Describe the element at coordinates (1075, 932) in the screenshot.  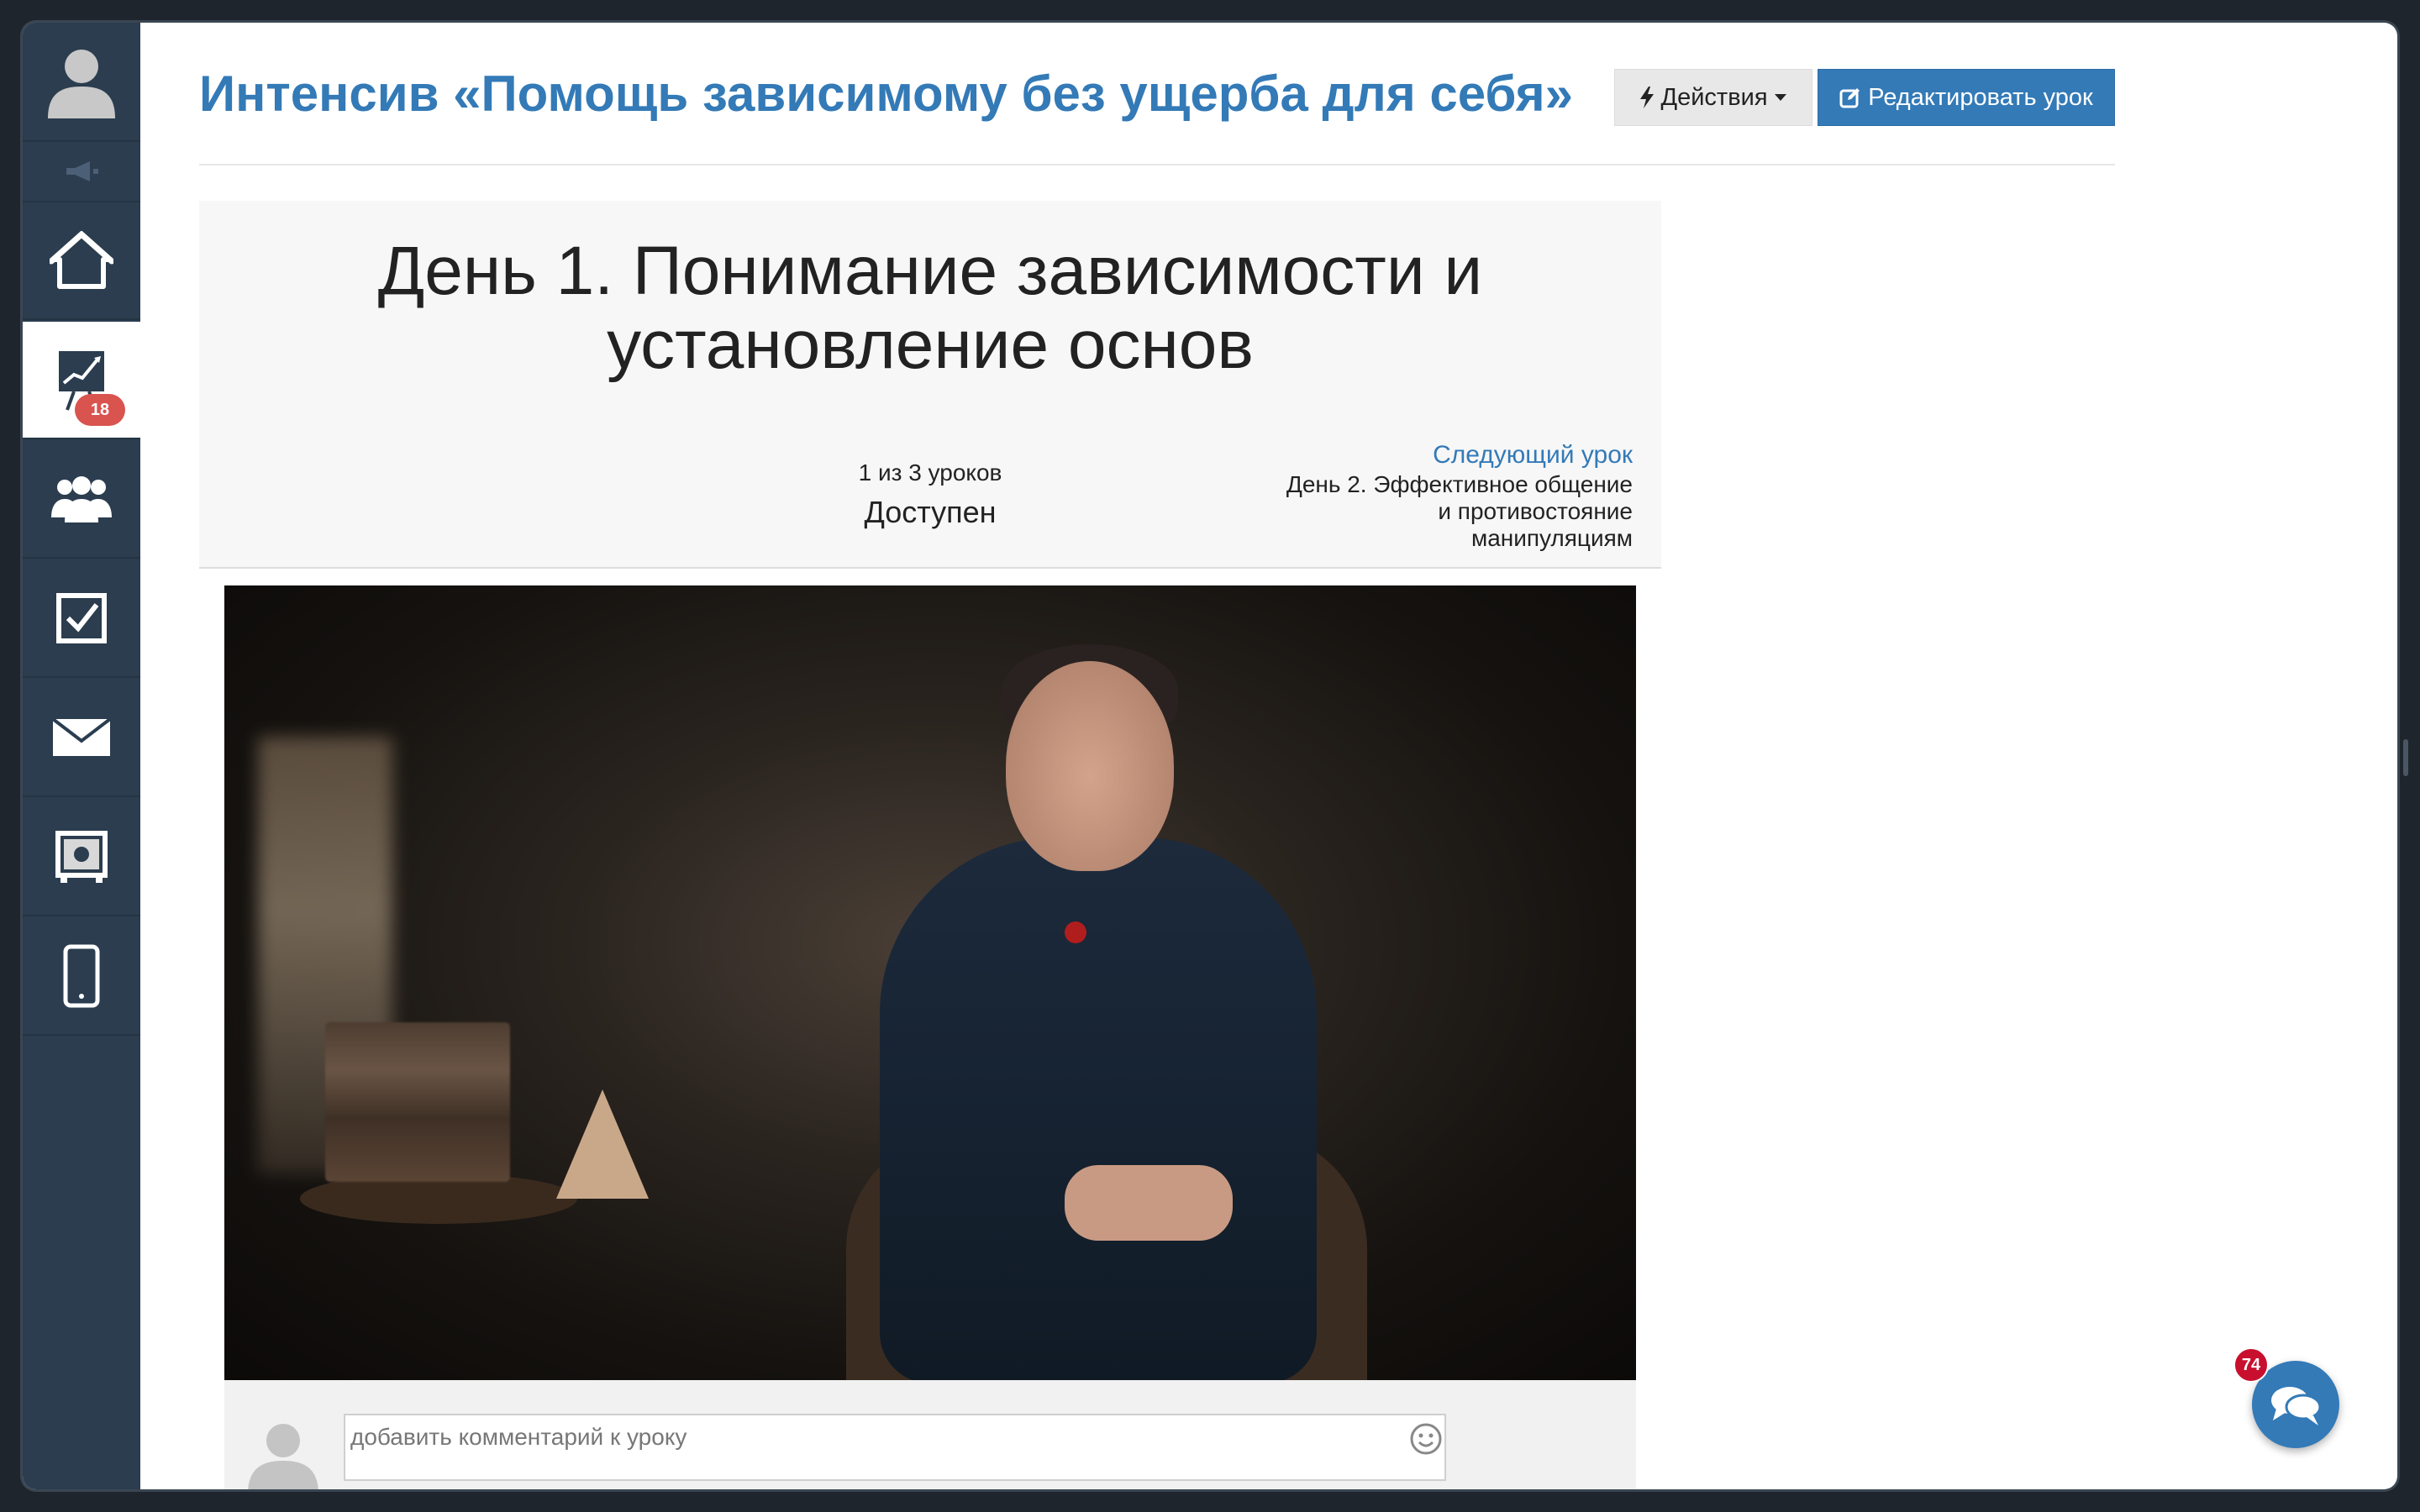
I see `video-necklace` at that location.